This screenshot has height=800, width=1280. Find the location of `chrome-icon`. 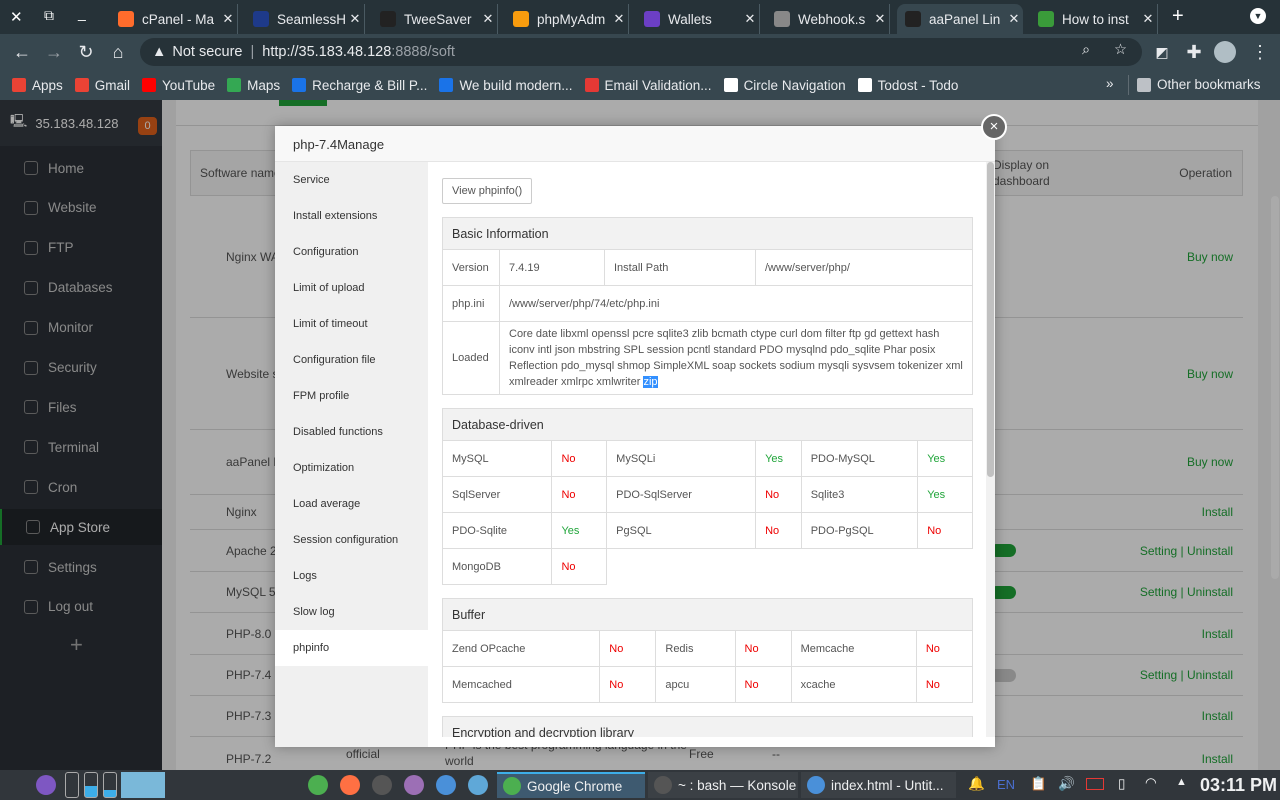

chrome-icon is located at coordinates (512, 786).